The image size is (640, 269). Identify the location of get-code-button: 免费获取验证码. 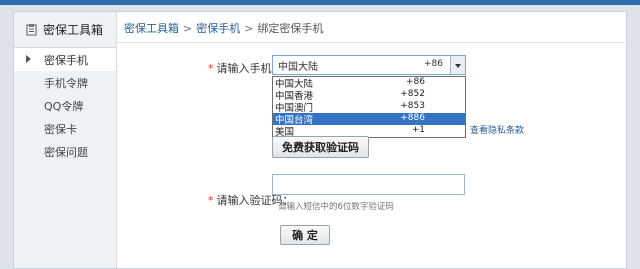
(320, 147).